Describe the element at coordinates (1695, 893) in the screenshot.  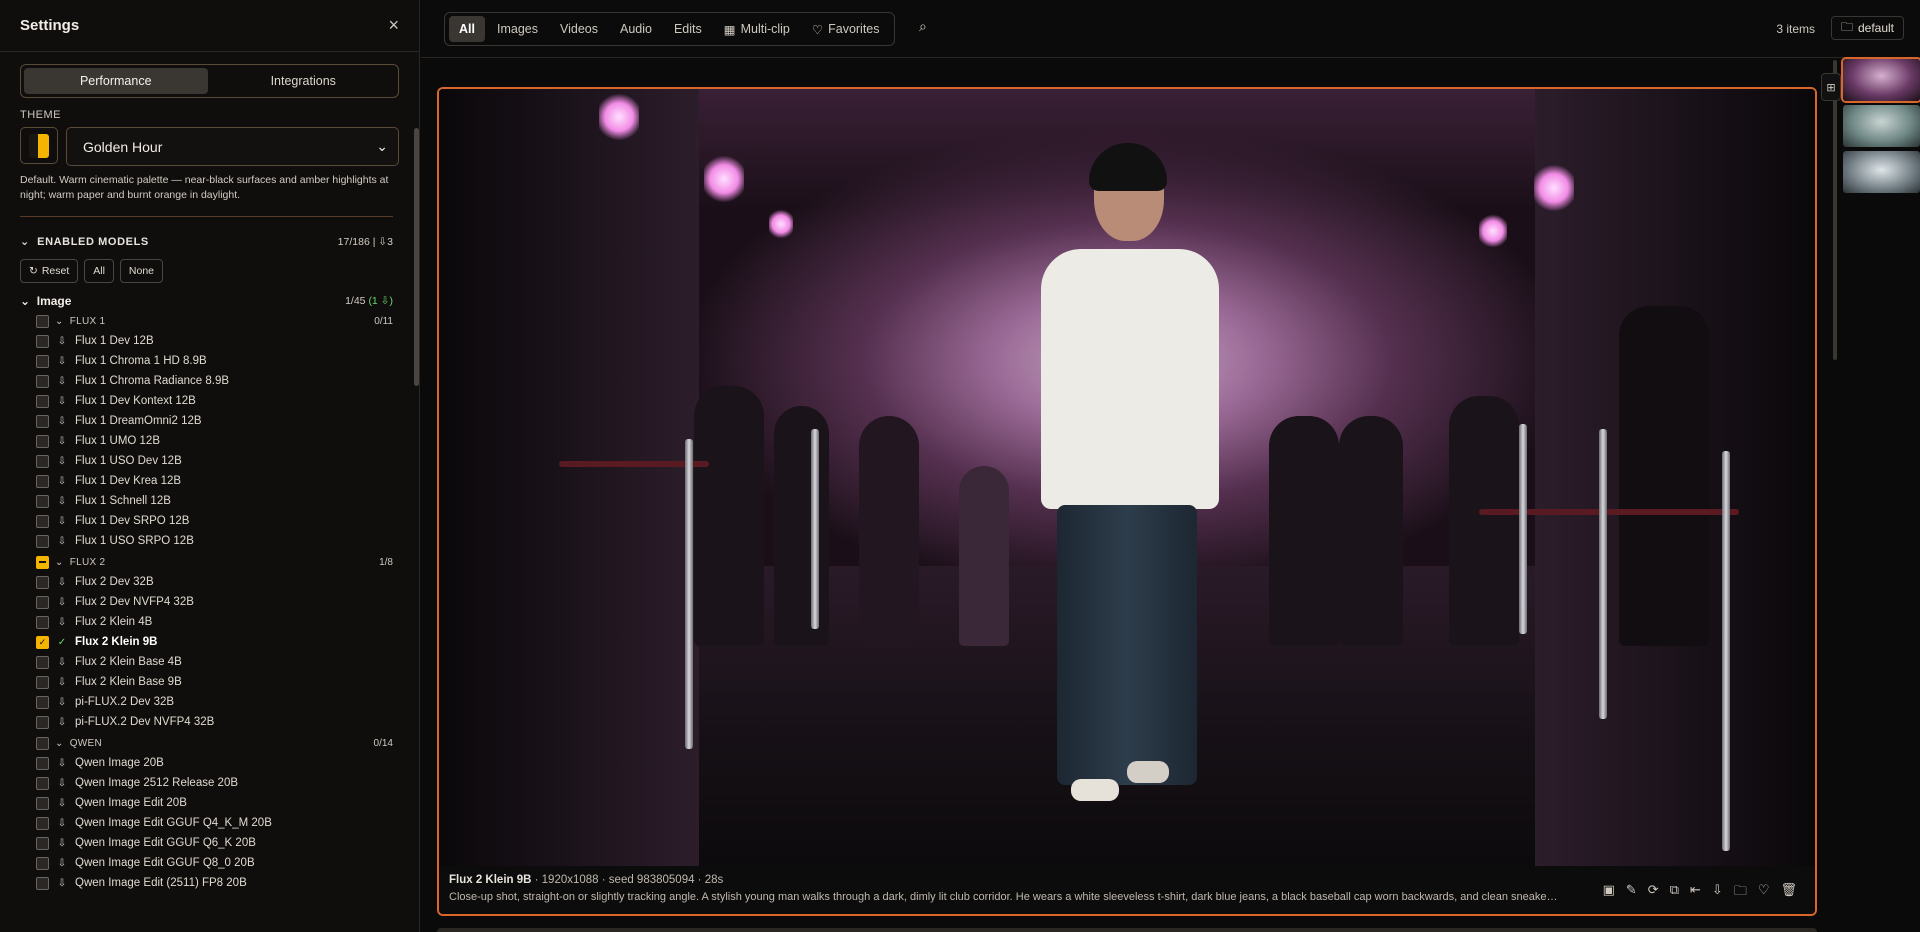
I see `send-to-start-icon: ⇤` at that location.